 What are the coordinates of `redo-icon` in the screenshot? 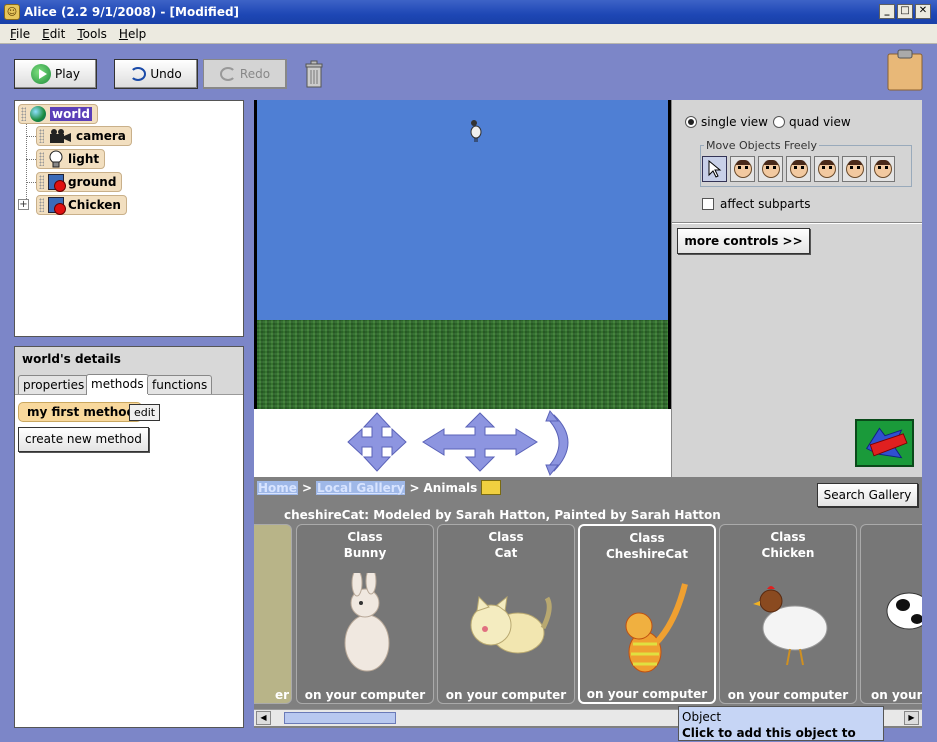 It's located at (227, 74).